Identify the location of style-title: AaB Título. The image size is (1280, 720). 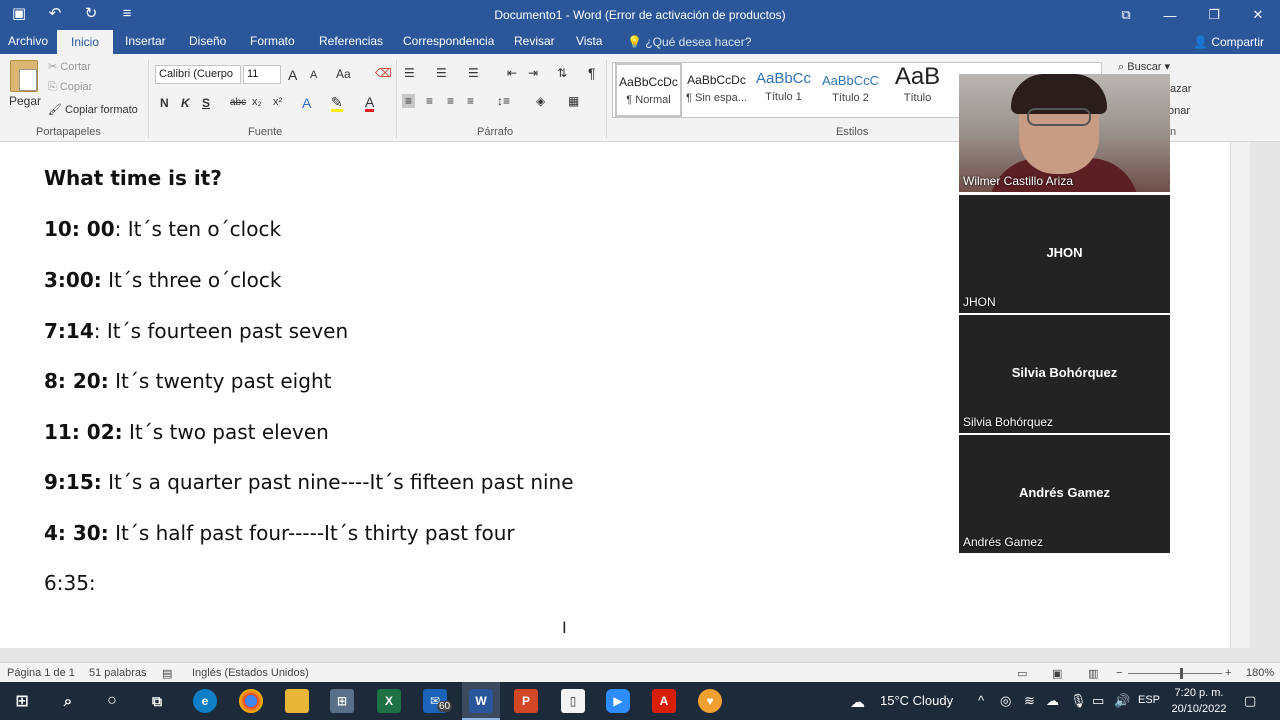
(917, 90).